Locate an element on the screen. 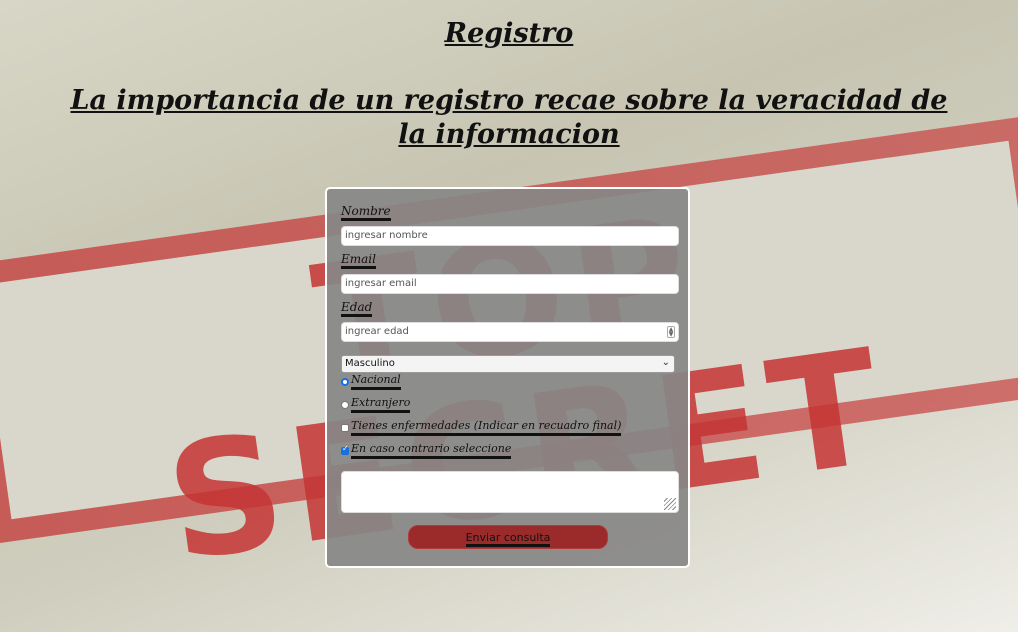  gender-select: Masculino ⌄ is located at coordinates (508, 364).